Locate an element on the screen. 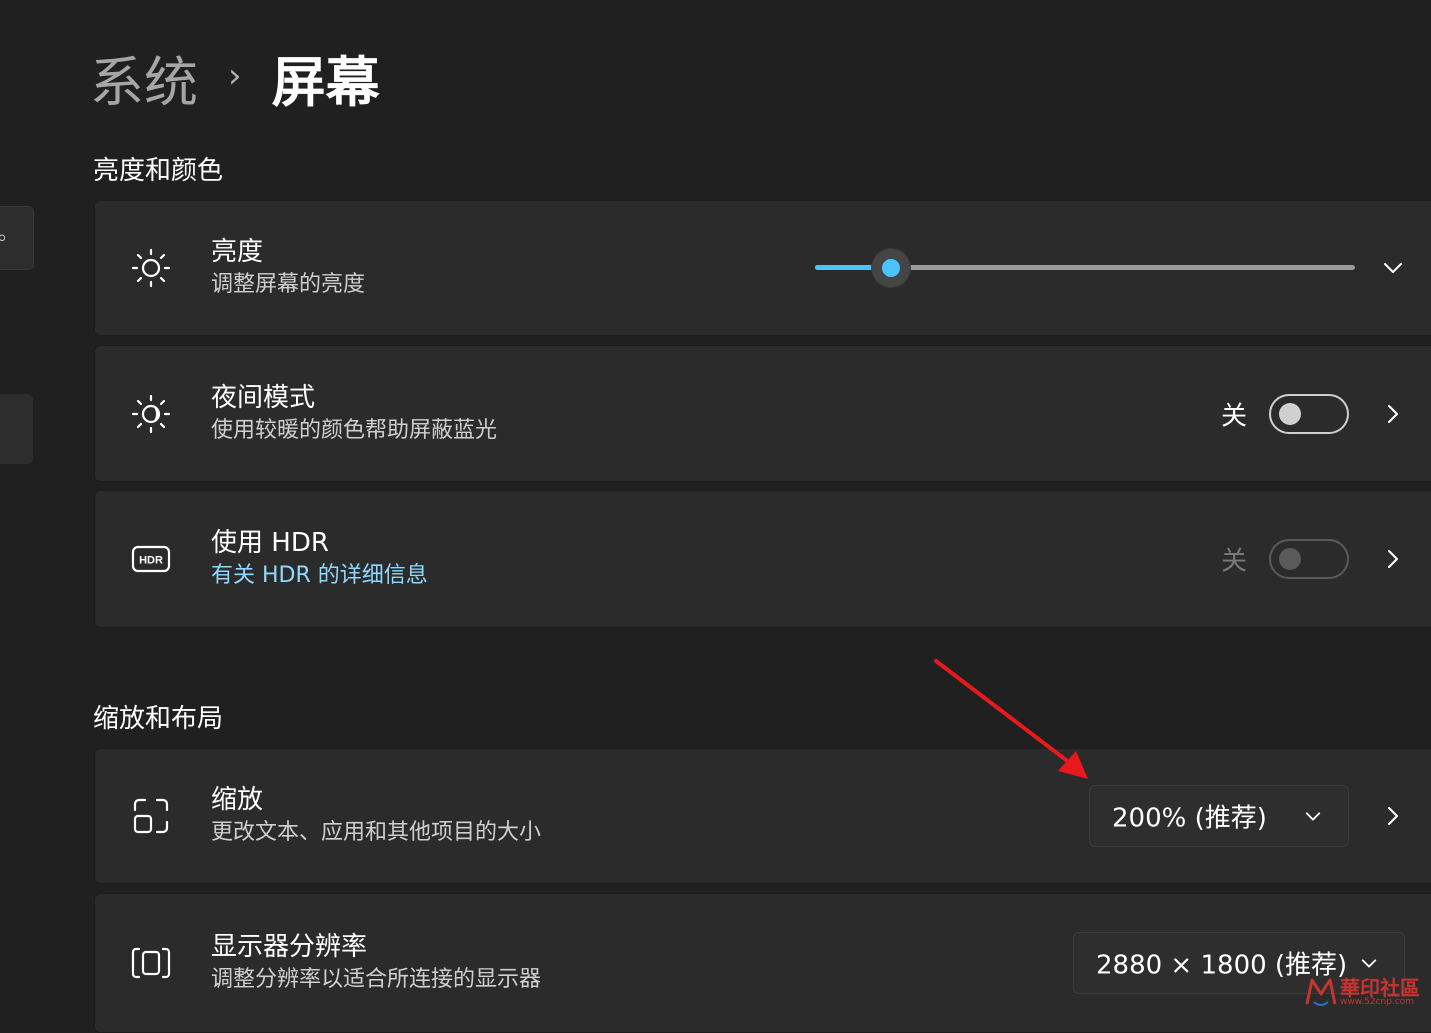 The image size is (1431, 1033). section-title-scale-layout: 缩放和布局 is located at coordinates (158, 719).